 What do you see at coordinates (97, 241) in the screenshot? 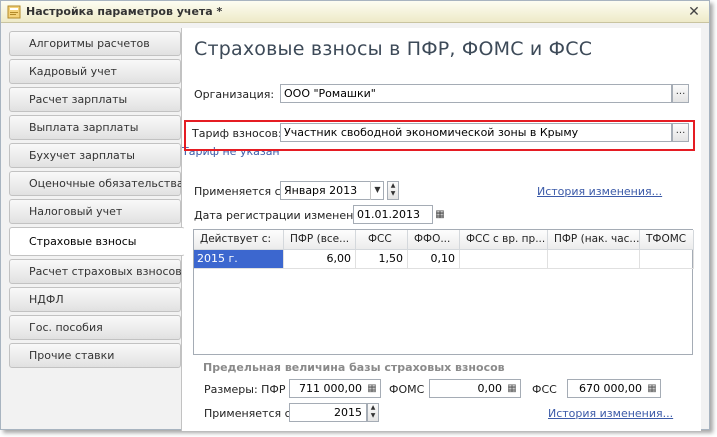
I see `sidebar-item-insurance: Страховые взносы` at bounding box center [97, 241].